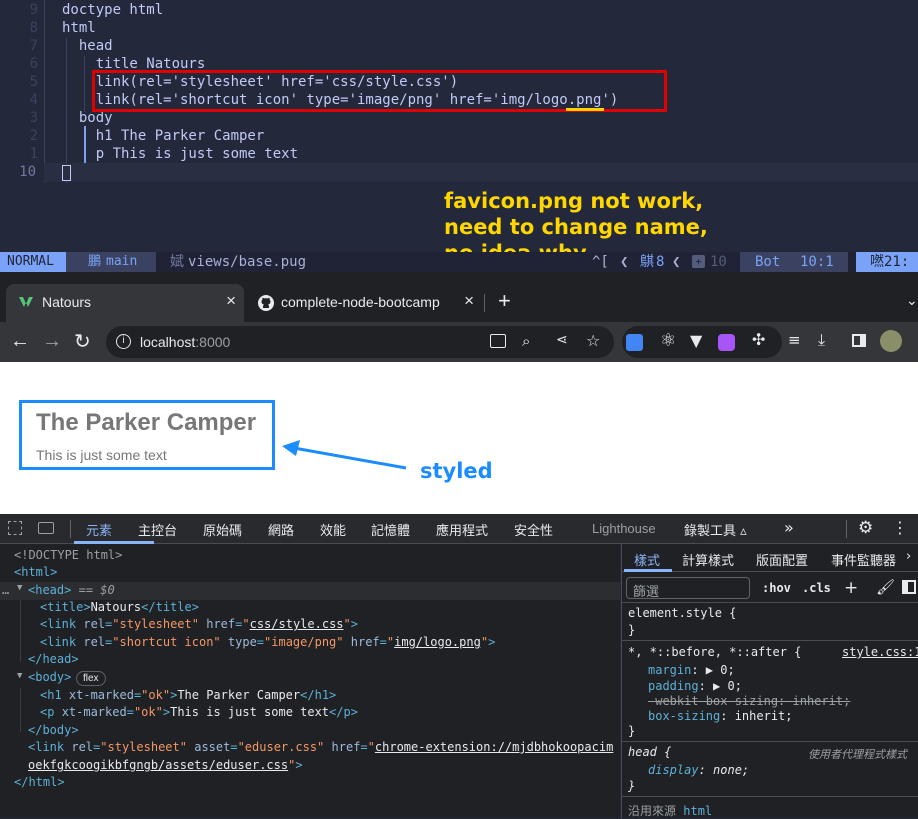 The image size is (918, 819). Describe the element at coordinates (682, 613) in the screenshot. I see `element-style-selector: element.style {` at that location.